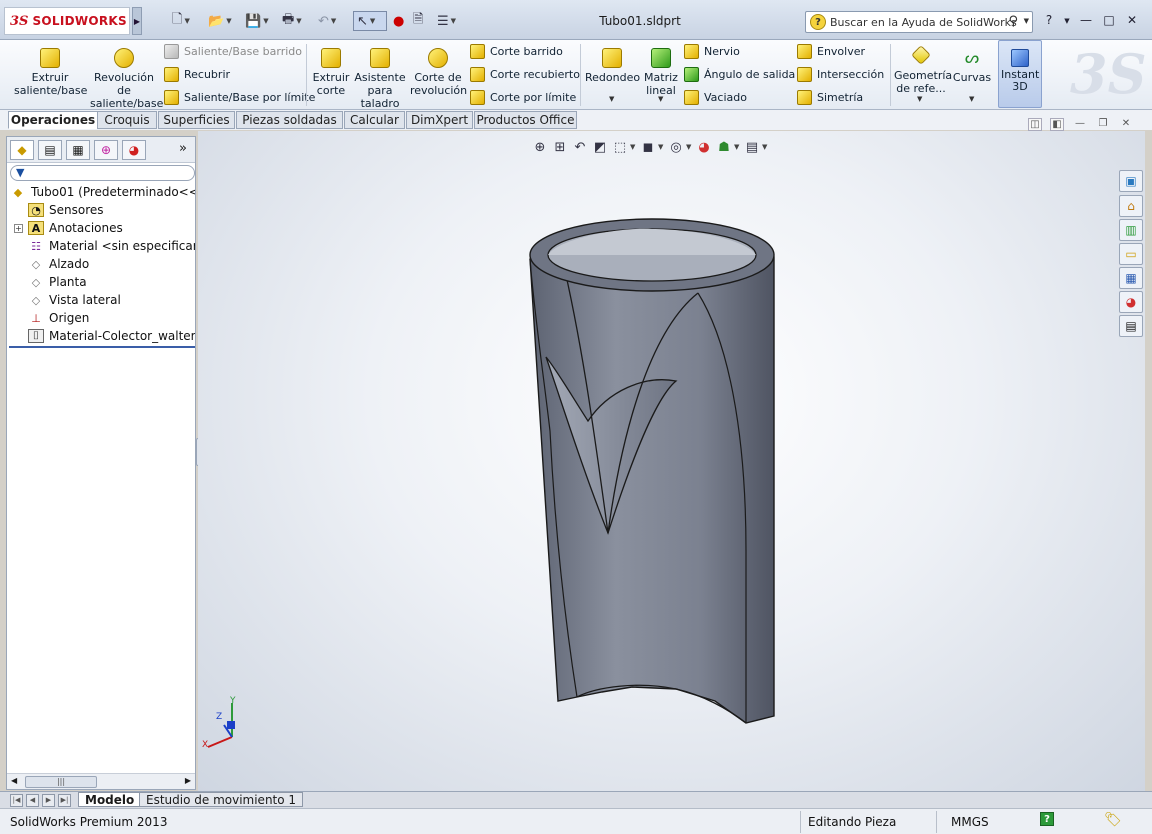 This screenshot has height=834, width=1152. I want to click on design-library-tab: ⌂, so click(1131, 206).